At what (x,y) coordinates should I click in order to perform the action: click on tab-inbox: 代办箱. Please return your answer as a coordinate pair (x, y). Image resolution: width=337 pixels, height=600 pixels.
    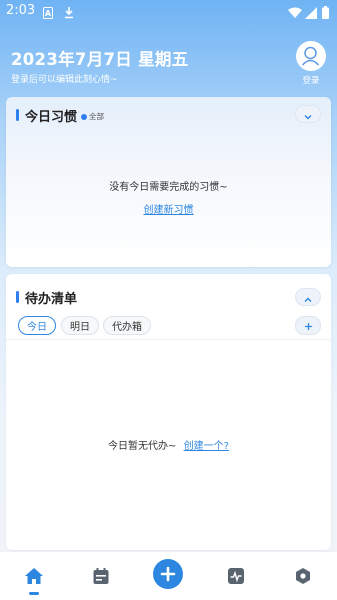
    Looking at the image, I should click on (127, 325).